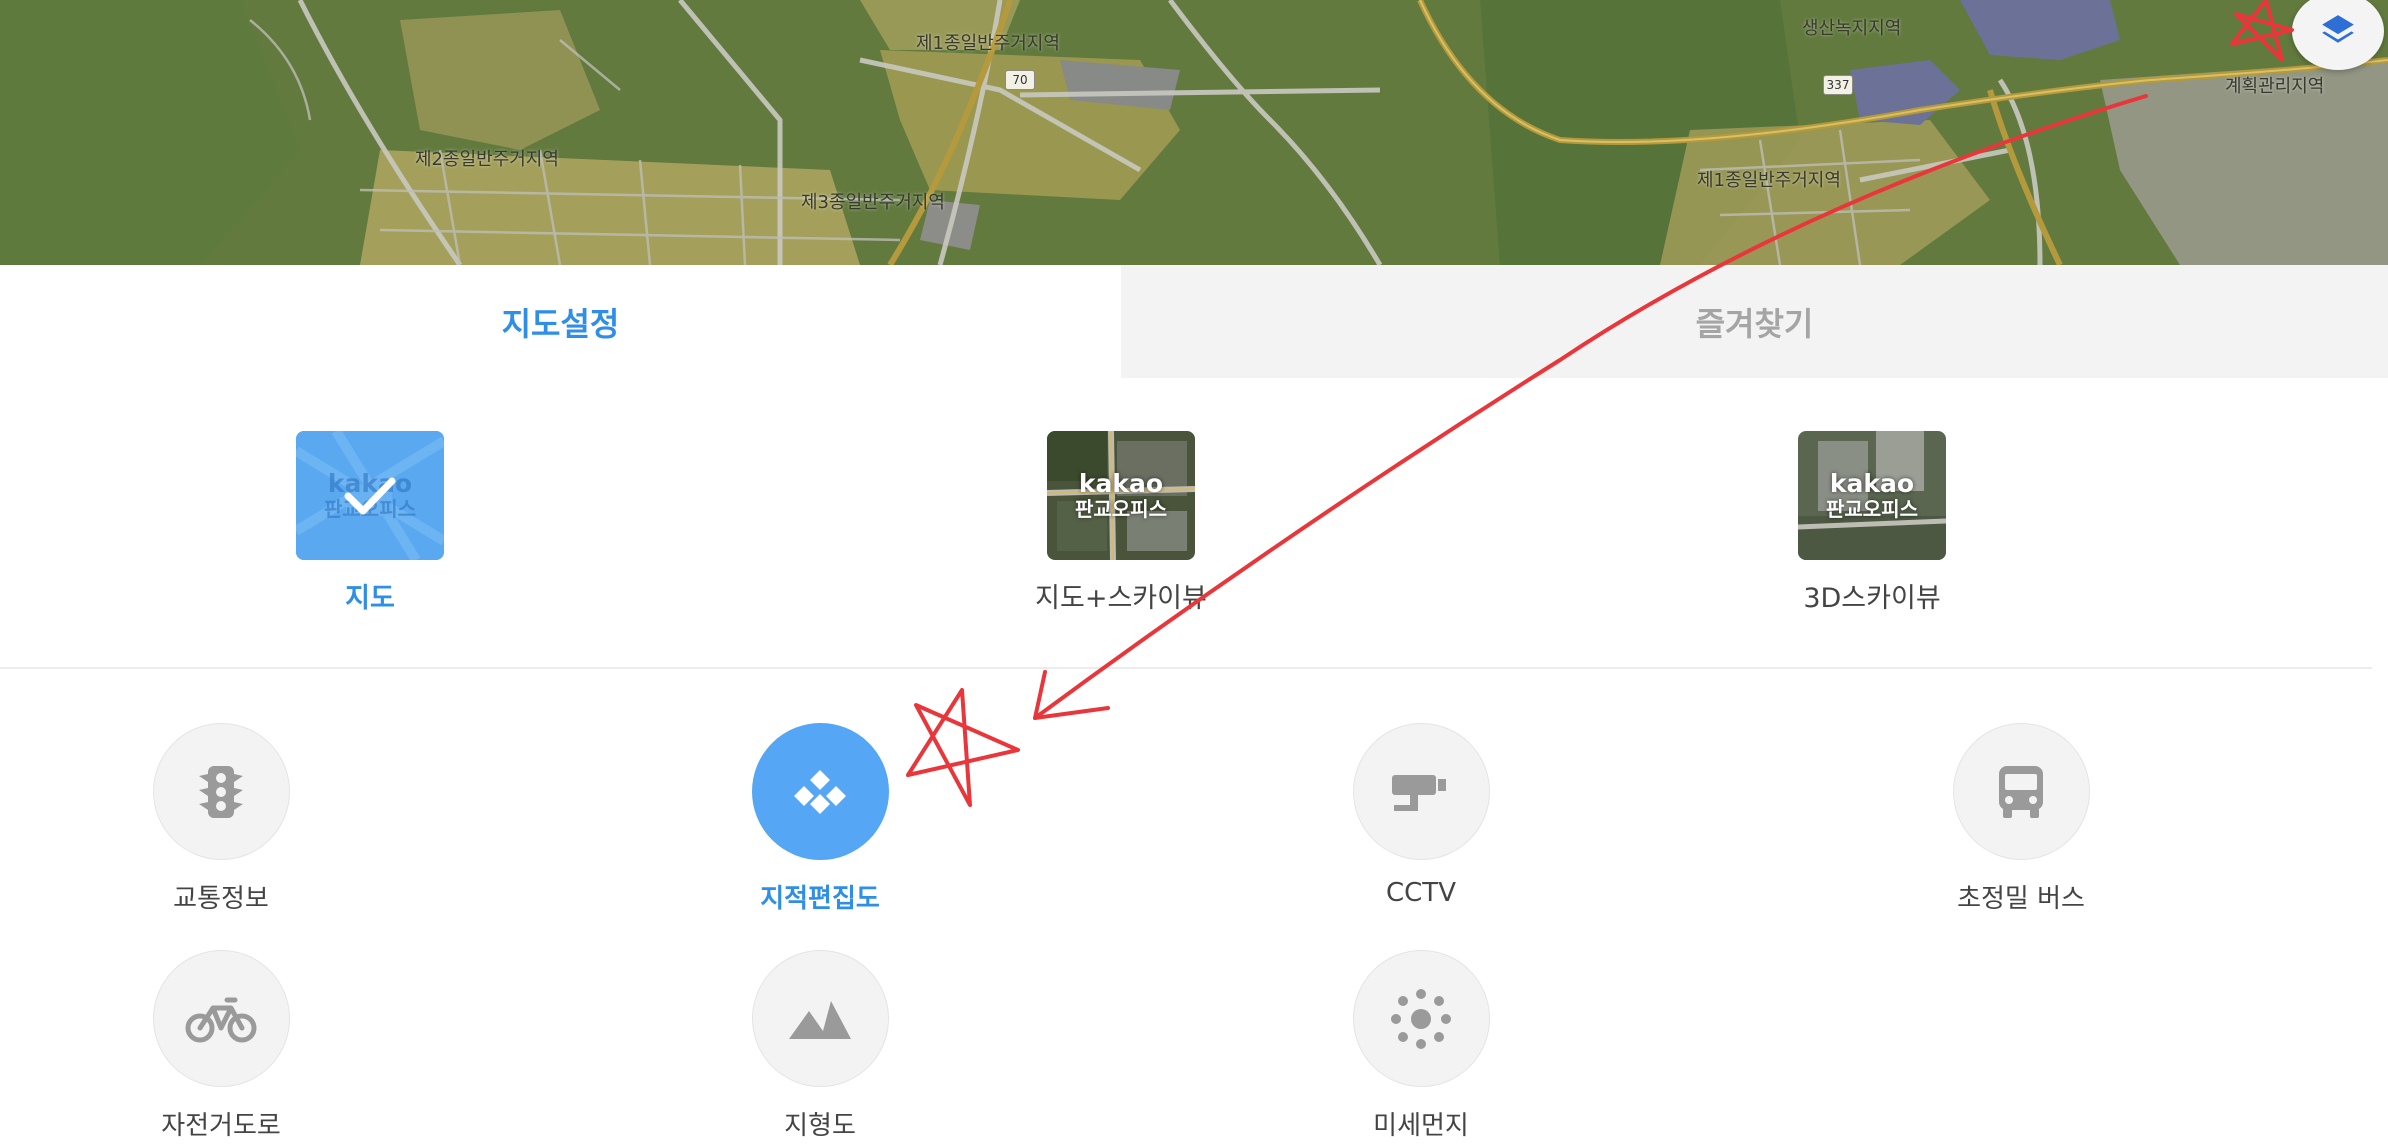 This screenshot has width=2388, height=1144. What do you see at coordinates (2021, 899) in the screenshot?
I see `layer-label: 초정밀 버스` at bounding box center [2021, 899].